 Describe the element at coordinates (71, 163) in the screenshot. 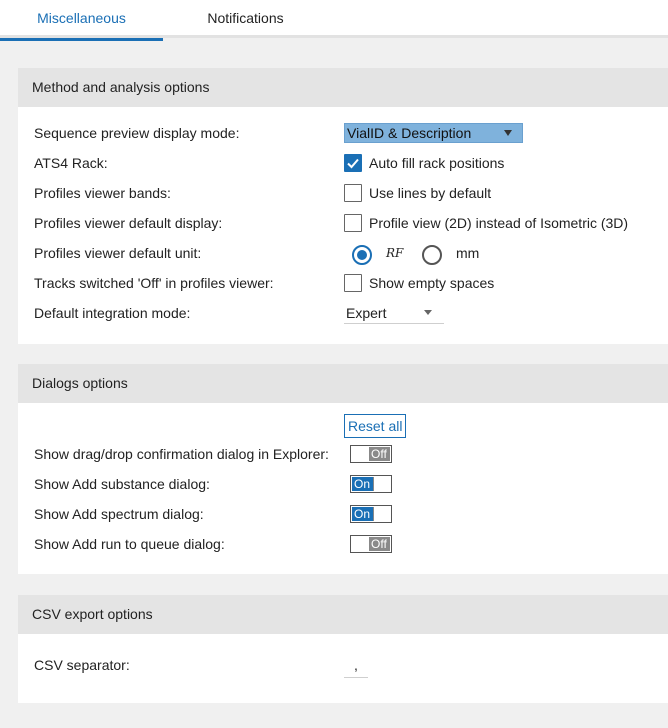

I see `ats4-rack-label: ATS4 Rack:` at that location.